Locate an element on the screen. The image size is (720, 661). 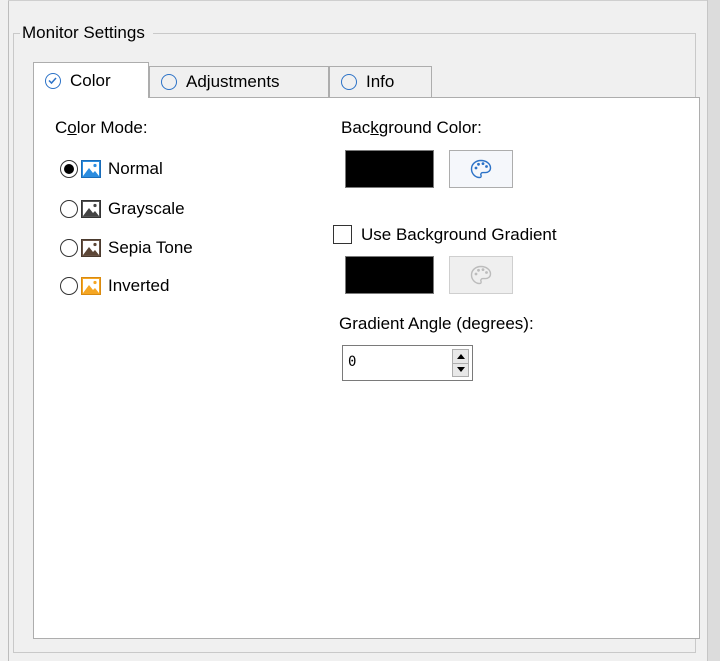
gradient-angle-spinbox: 0 is located at coordinates (407, 363).